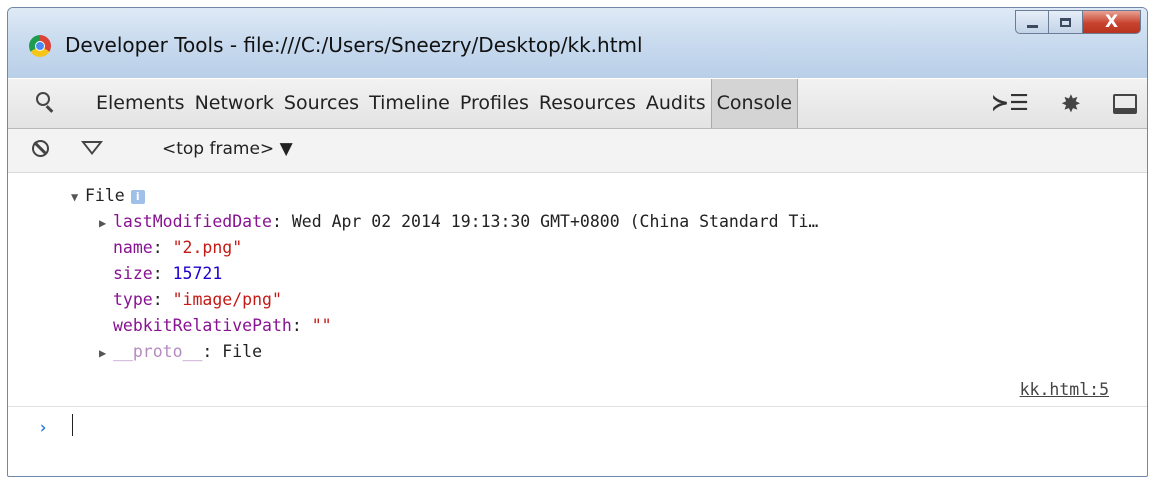 Image resolution: width=1157 pixels, height=482 pixels. I want to click on property-value: "2.png", so click(207, 247).